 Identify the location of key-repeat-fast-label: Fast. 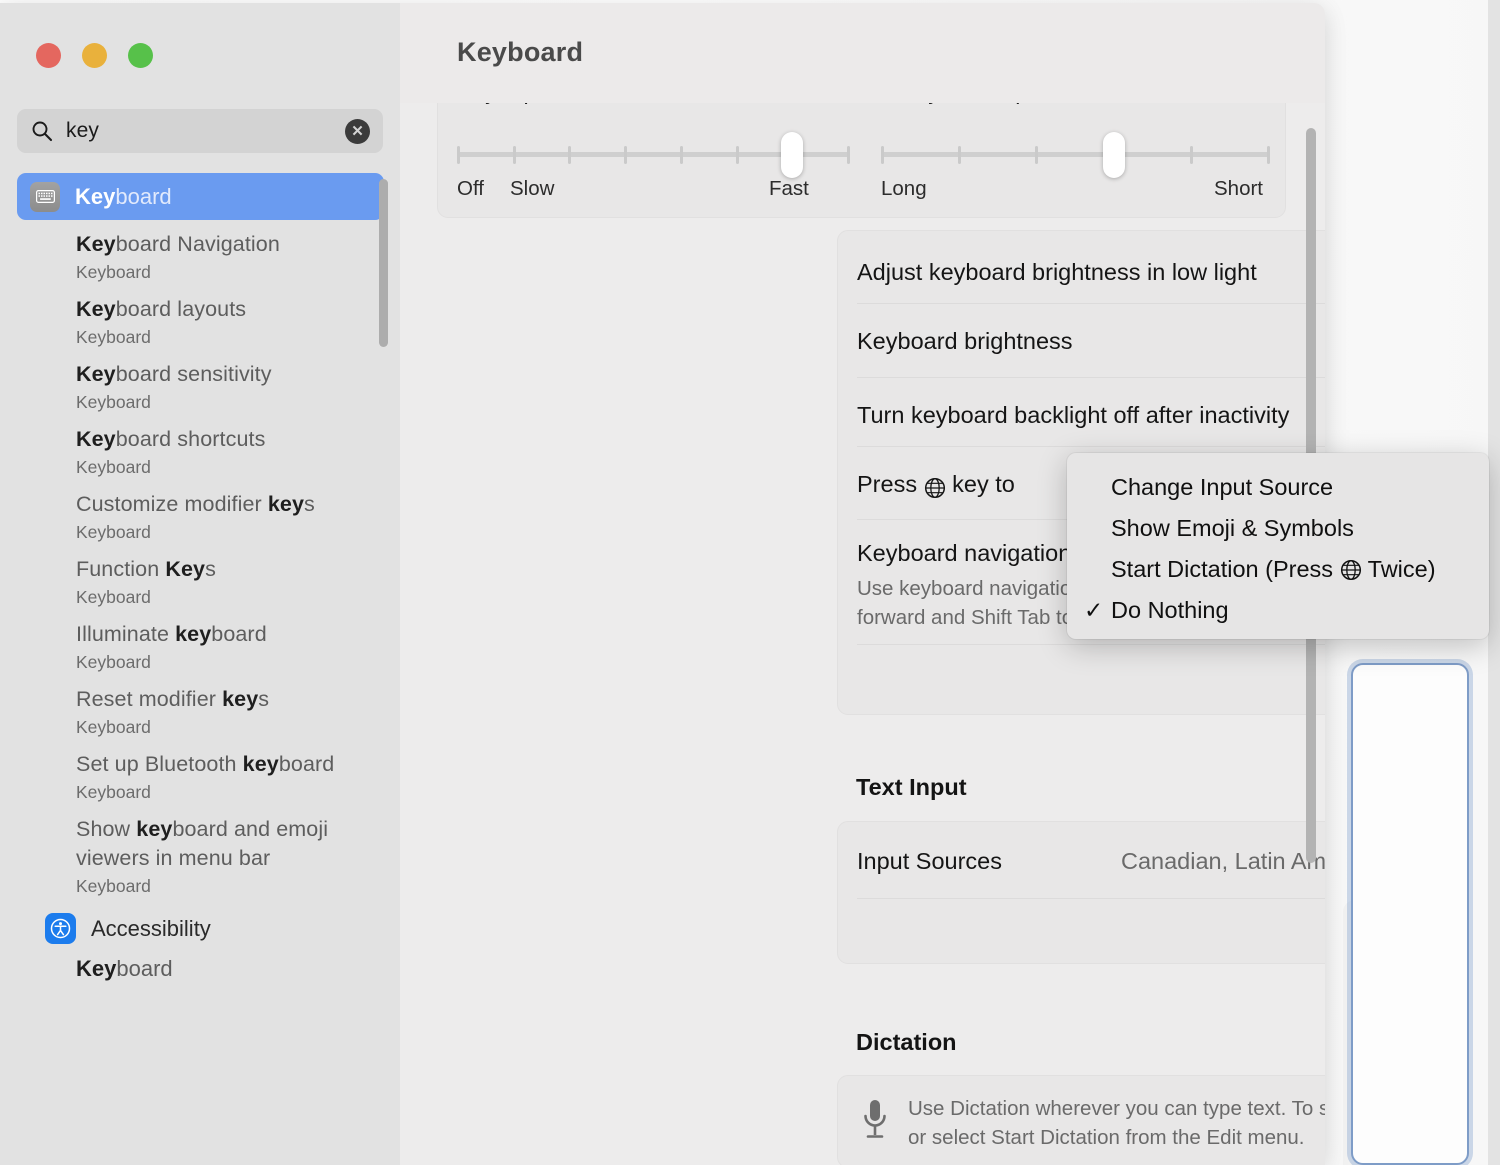
(789, 188).